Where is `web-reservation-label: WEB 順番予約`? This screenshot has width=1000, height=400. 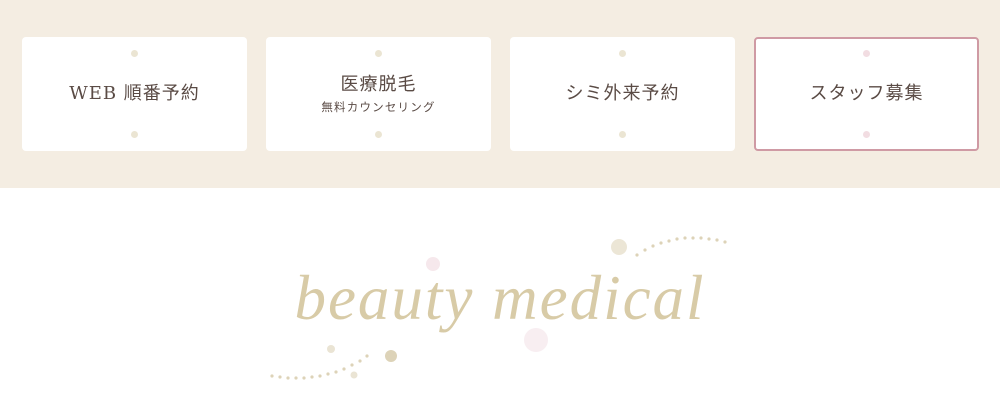
web-reservation-label: WEB 順番予約 is located at coordinates (134, 93).